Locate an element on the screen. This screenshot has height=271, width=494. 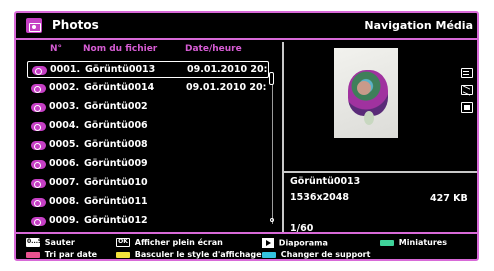
jump-hint: 0...9 Sauter is located at coordinates (50, 242).